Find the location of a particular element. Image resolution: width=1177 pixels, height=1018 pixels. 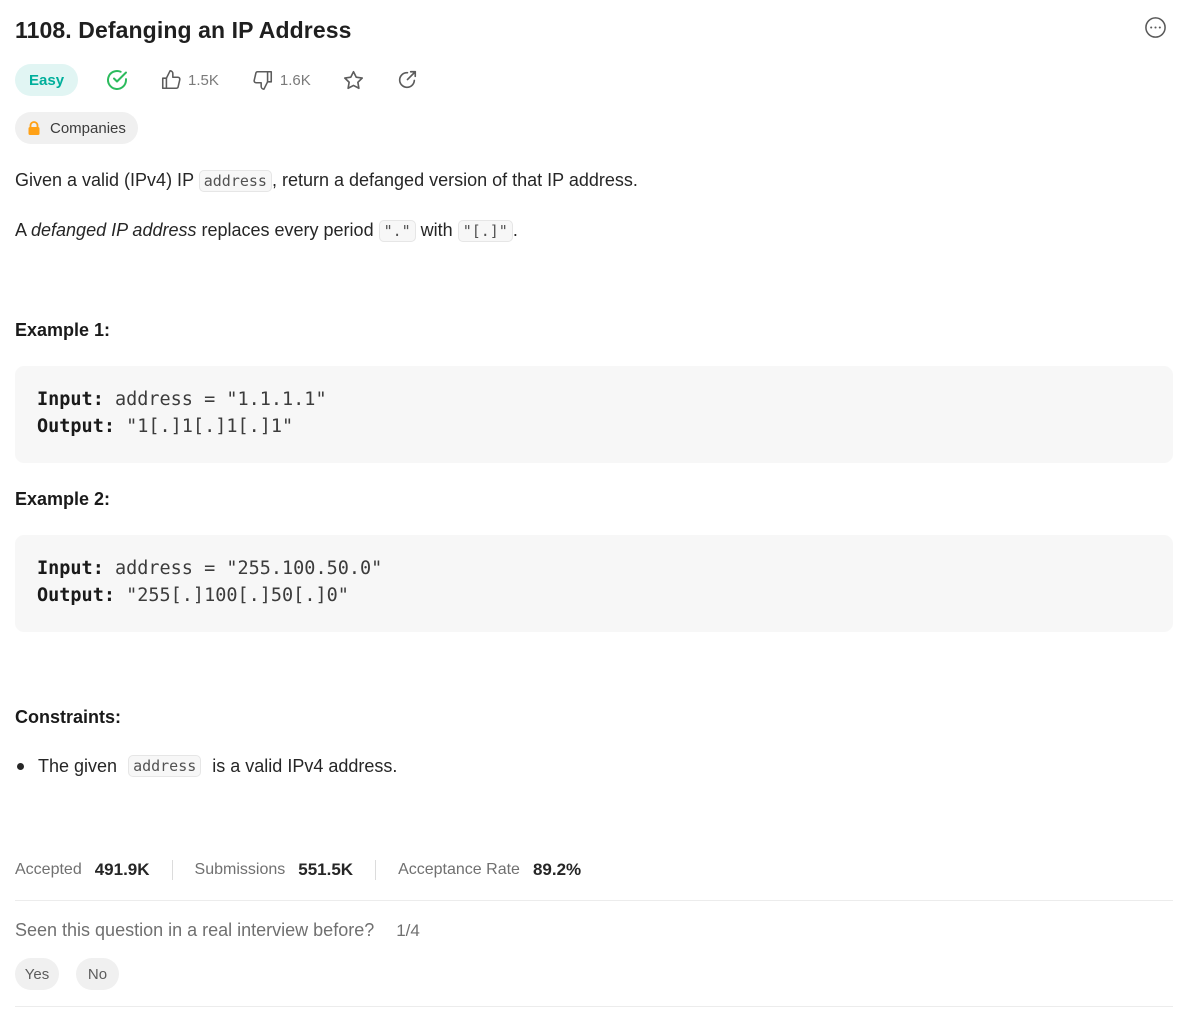

dislike-button: 1.6K is located at coordinates (281, 80).